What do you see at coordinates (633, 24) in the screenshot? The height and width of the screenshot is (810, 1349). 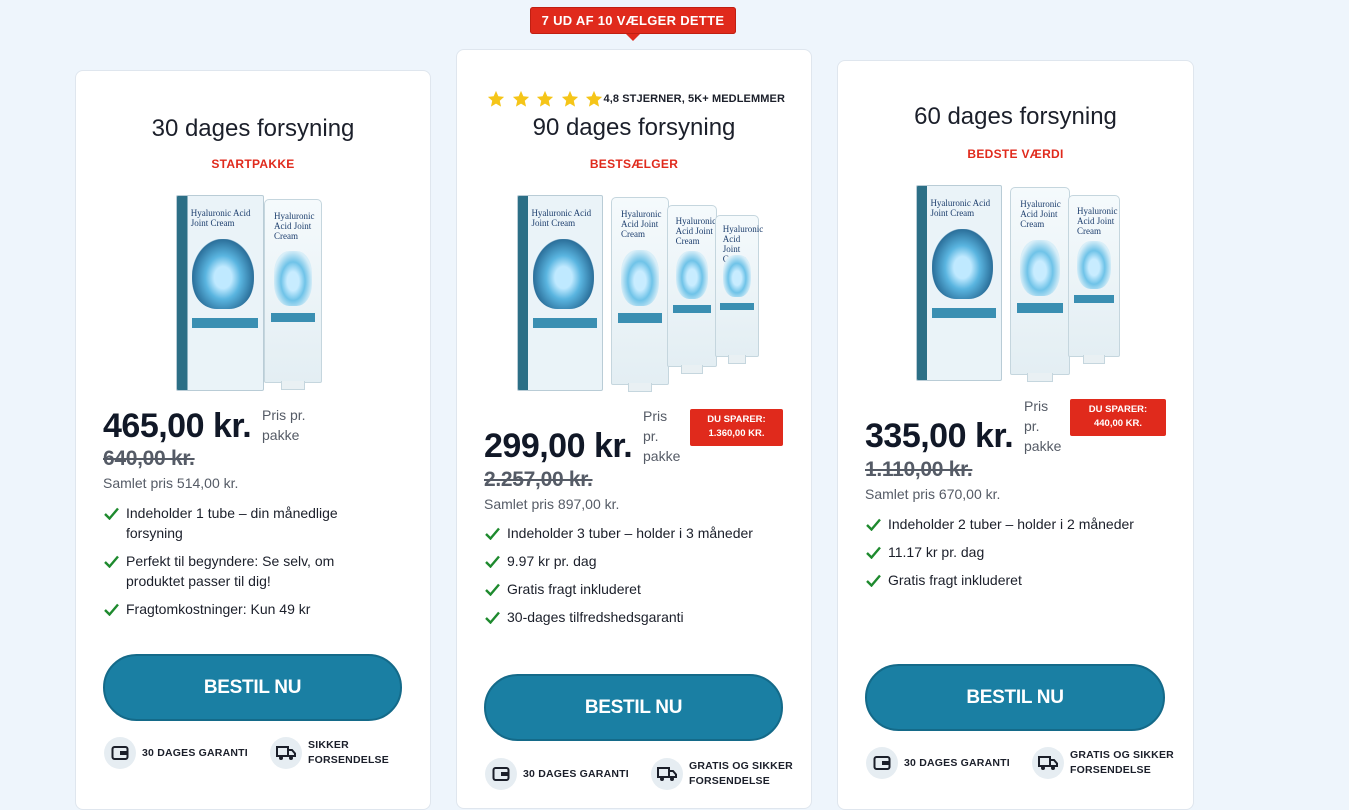 I see `popular-ribbon: 7 UD AF 10 VÆLGER DETTE` at bounding box center [633, 24].